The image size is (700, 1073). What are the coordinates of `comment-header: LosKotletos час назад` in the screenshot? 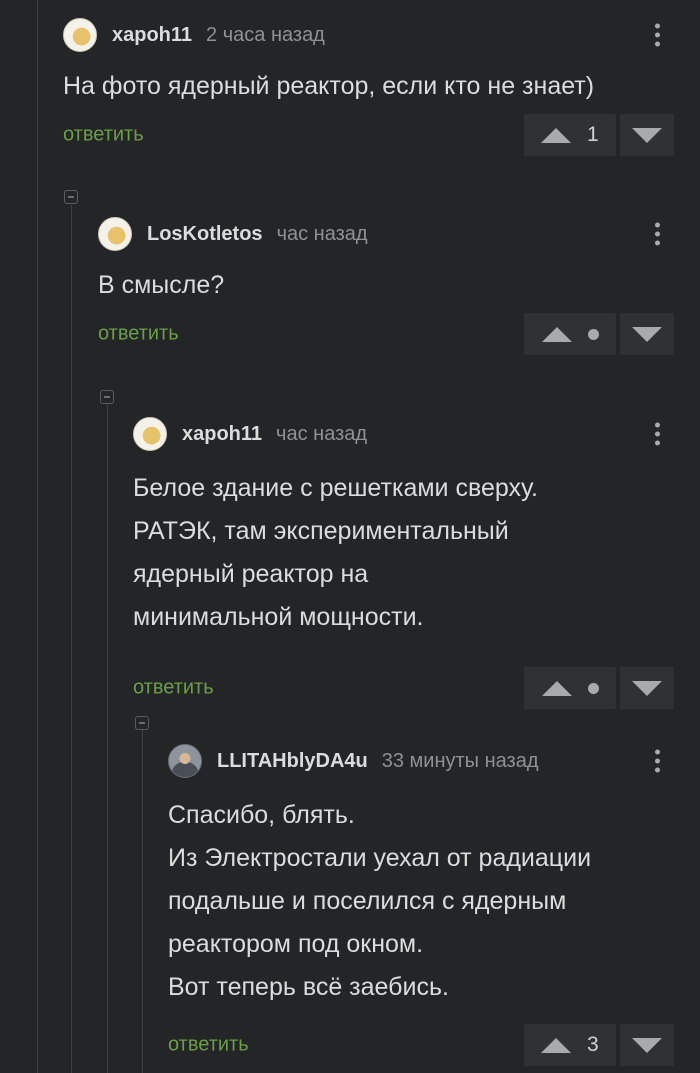 It's located at (399, 234).